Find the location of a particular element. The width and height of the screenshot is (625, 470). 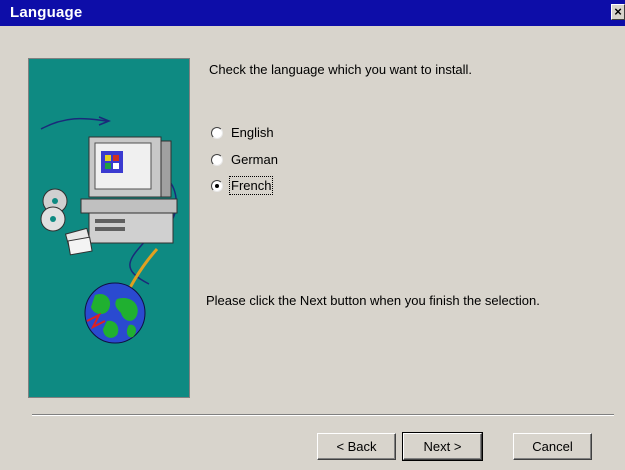

radio-label: French is located at coordinates (251, 185).